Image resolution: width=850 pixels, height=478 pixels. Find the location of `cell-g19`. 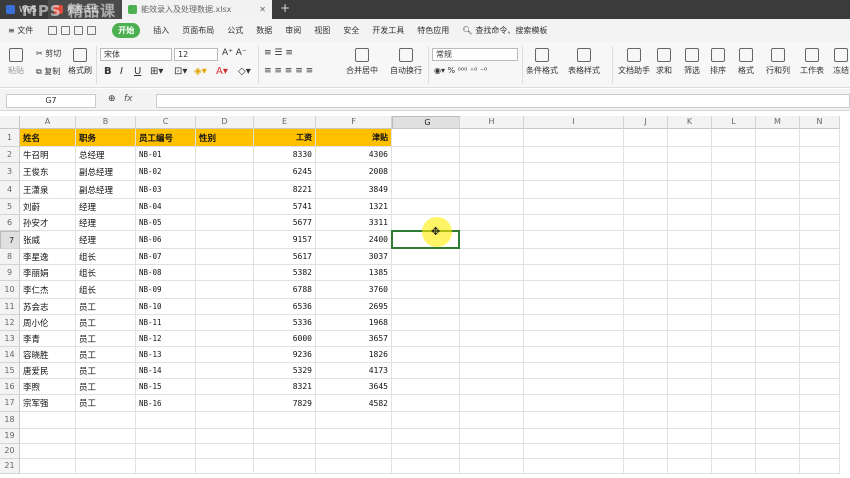

cell-g19 is located at coordinates (426, 436).